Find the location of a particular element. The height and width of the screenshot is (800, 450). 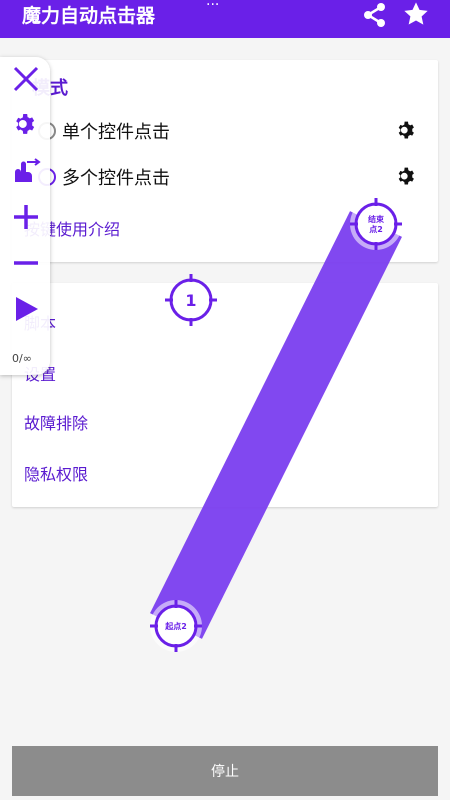

minus-icon is located at coordinates (26, 263).